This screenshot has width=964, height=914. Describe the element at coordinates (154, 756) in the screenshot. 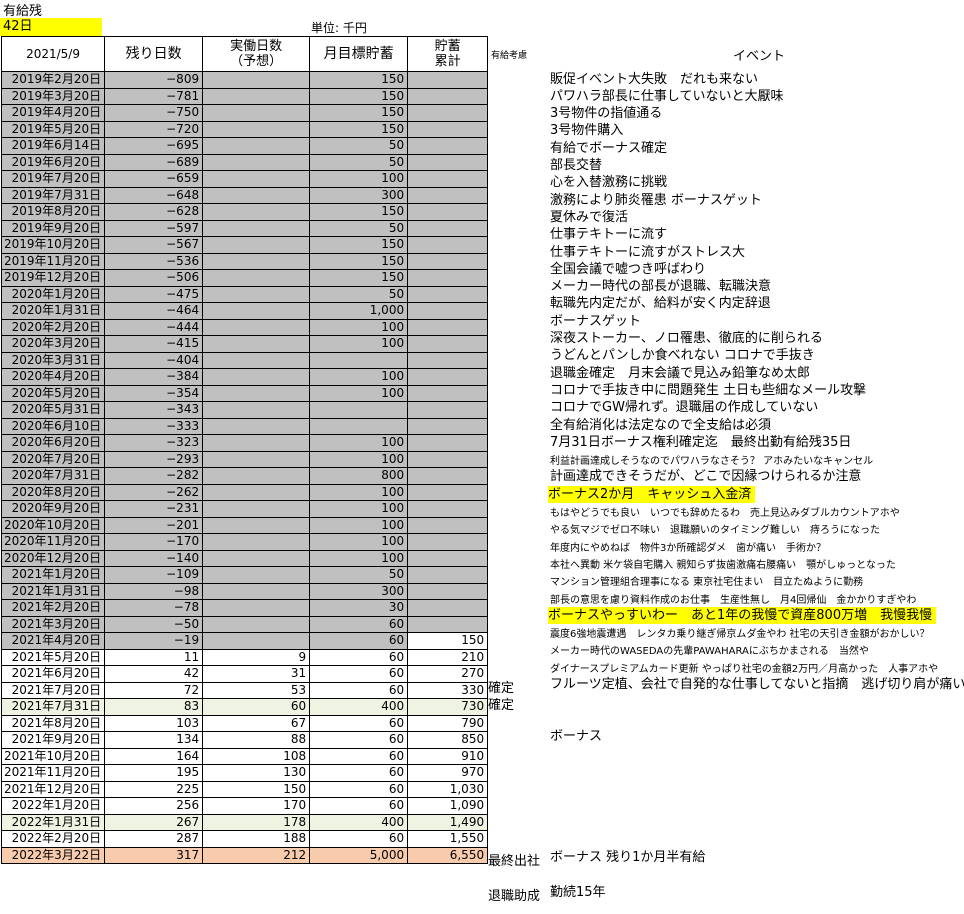

I see `remaining-cell: 164` at that location.